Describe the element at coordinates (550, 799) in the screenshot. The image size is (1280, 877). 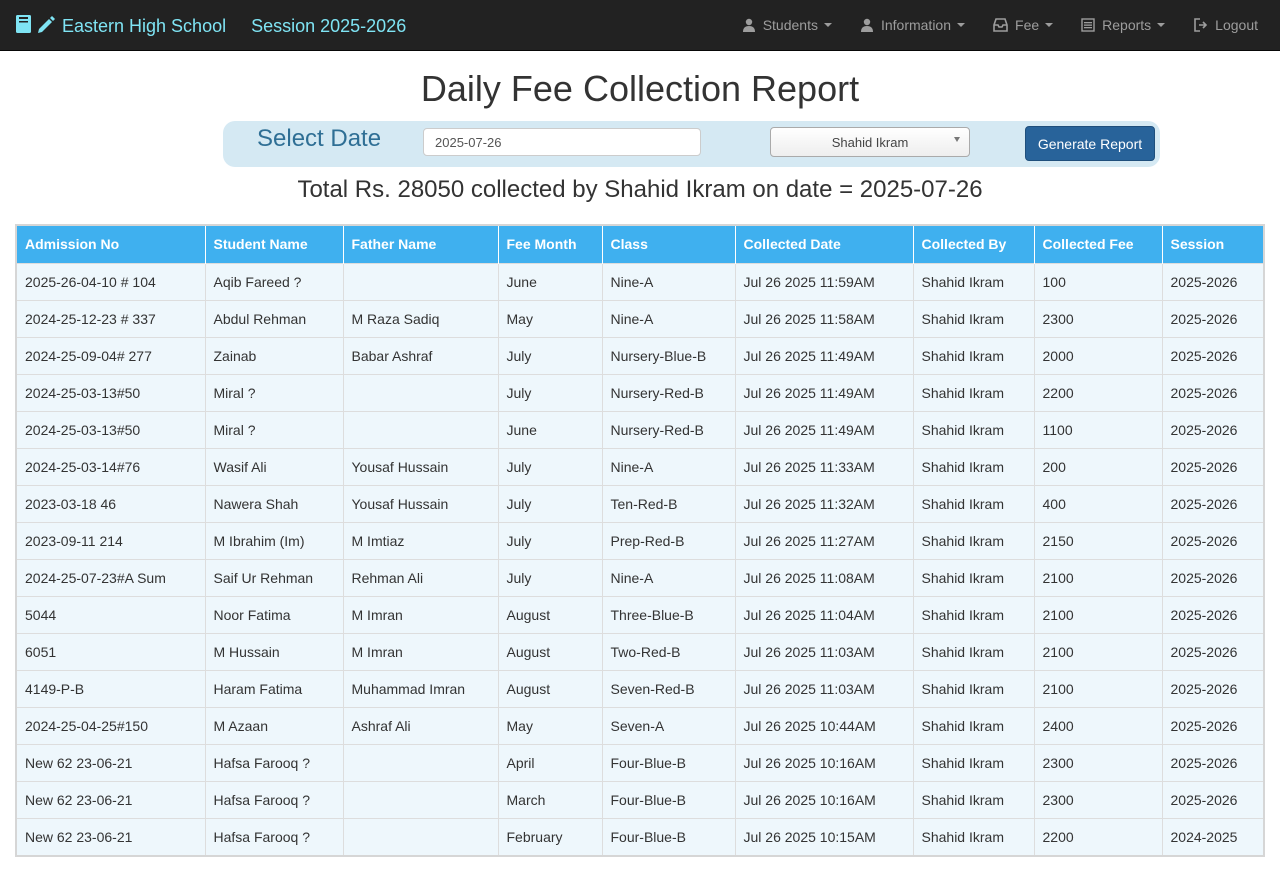
I see `cell-fee-month: March` at that location.